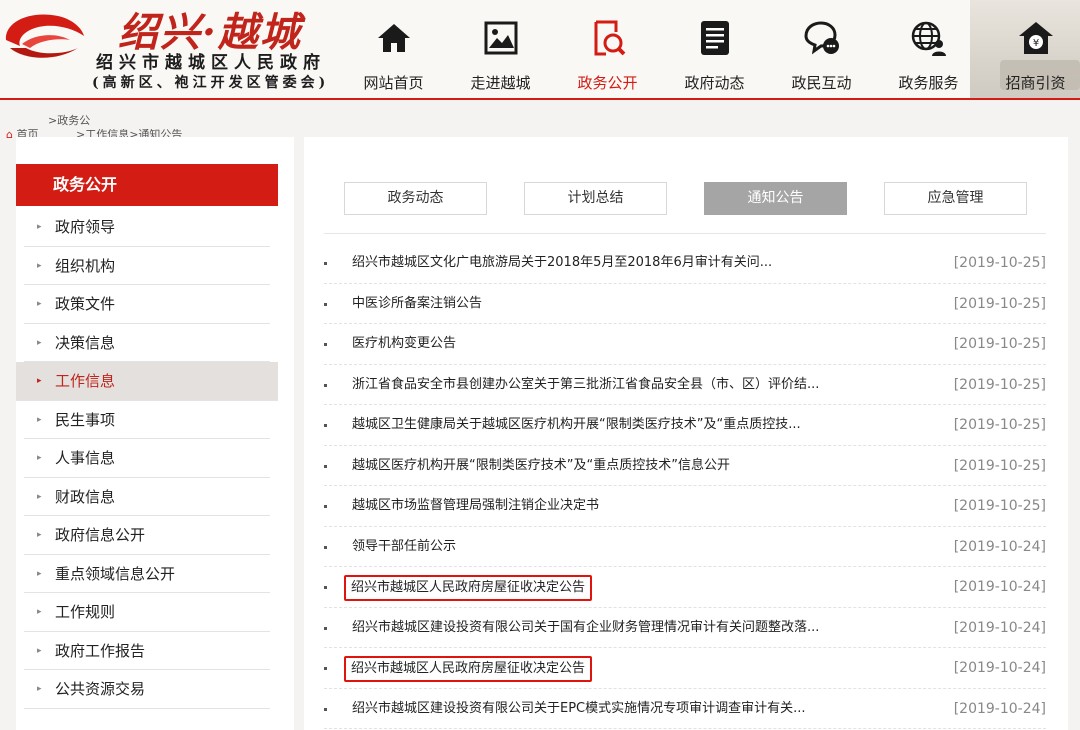 The image size is (1080, 730). I want to click on sidebar-item-label: 工作规则, so click(85, 612).